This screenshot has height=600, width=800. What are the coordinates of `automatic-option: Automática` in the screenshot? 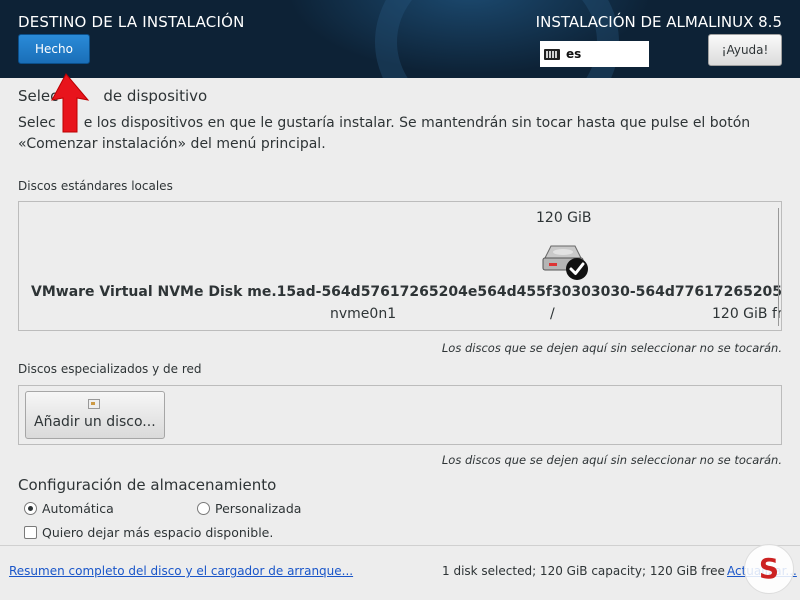 It's located at (69, 508).